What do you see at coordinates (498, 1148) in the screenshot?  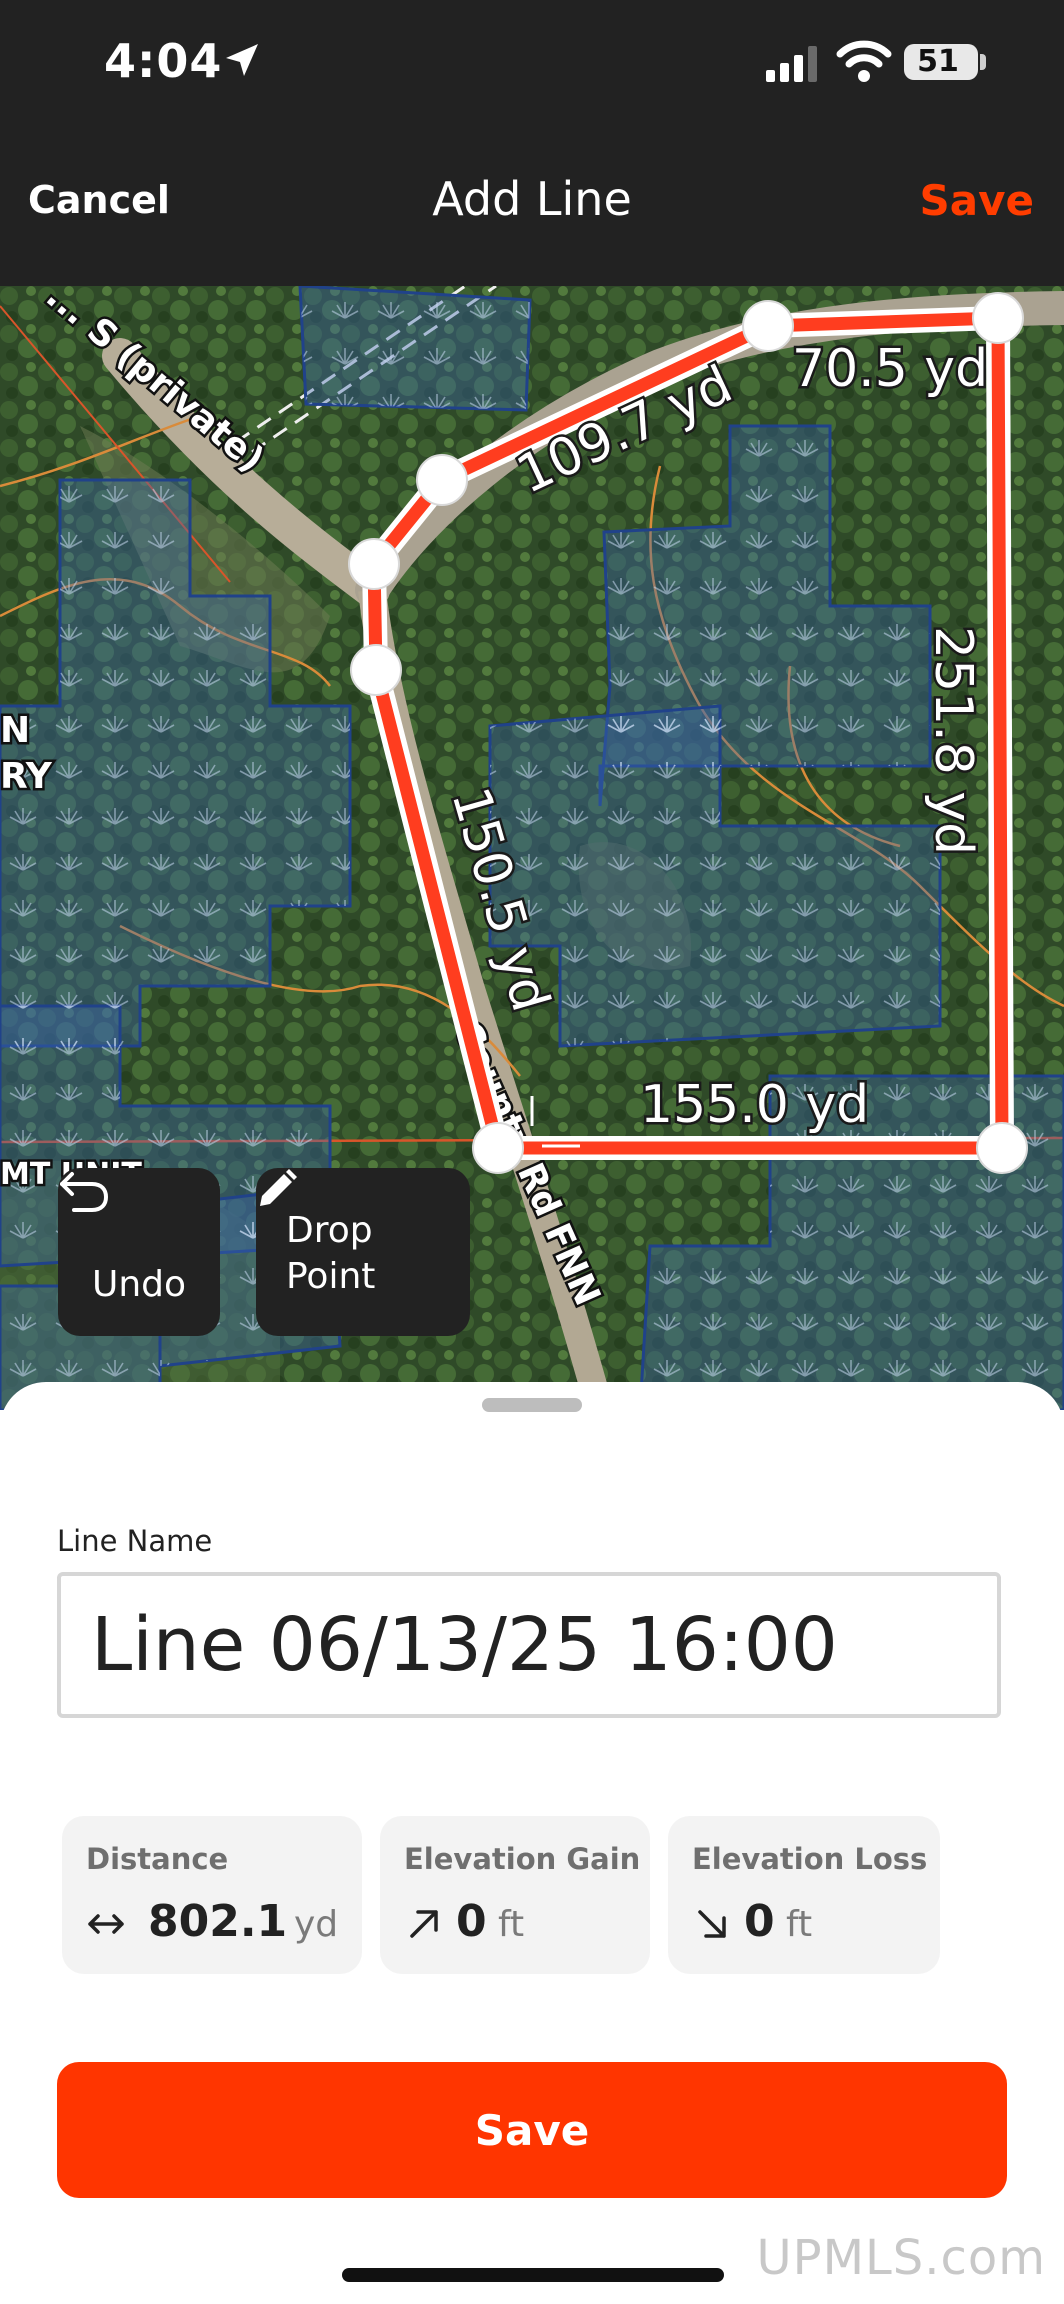 I see `line-start-vertex` at bounding box center [498, 1148].